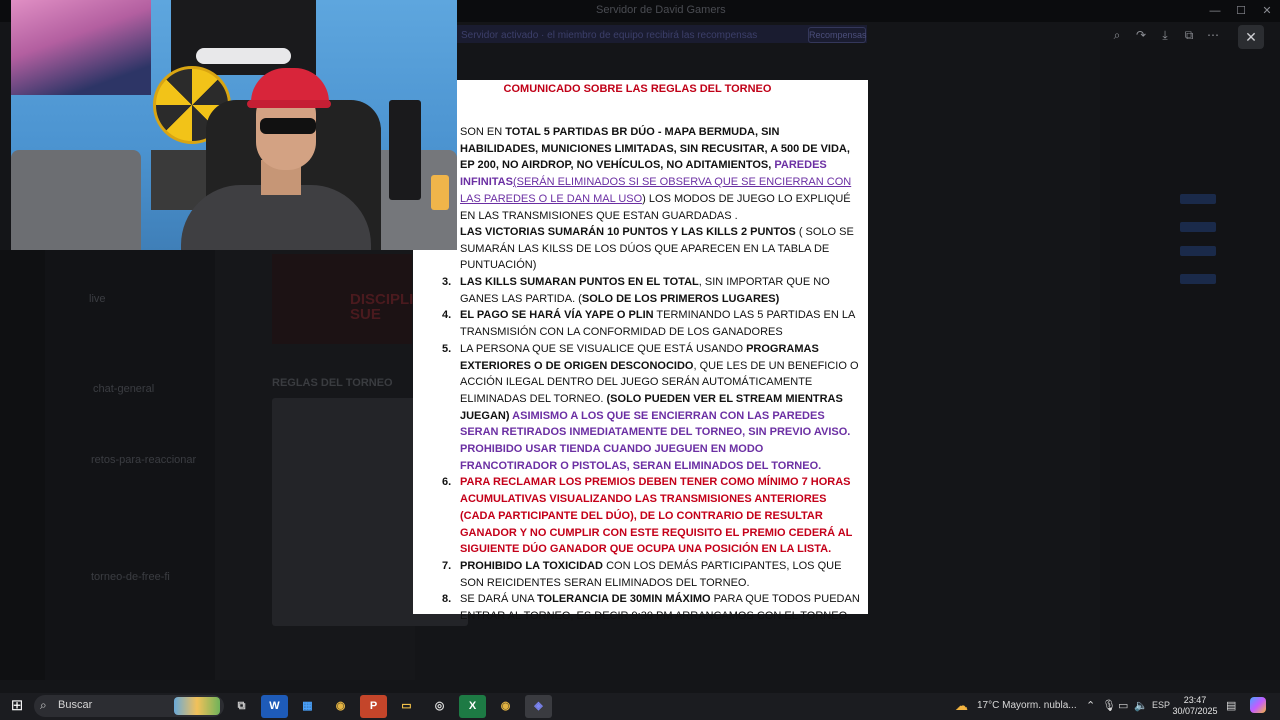 This screenshot has width=1280, height=720. What do you see at coordinates (1195, 700) in the screenshot?
I see `clock-time: 23:47` at bounding box center [1195, 700].